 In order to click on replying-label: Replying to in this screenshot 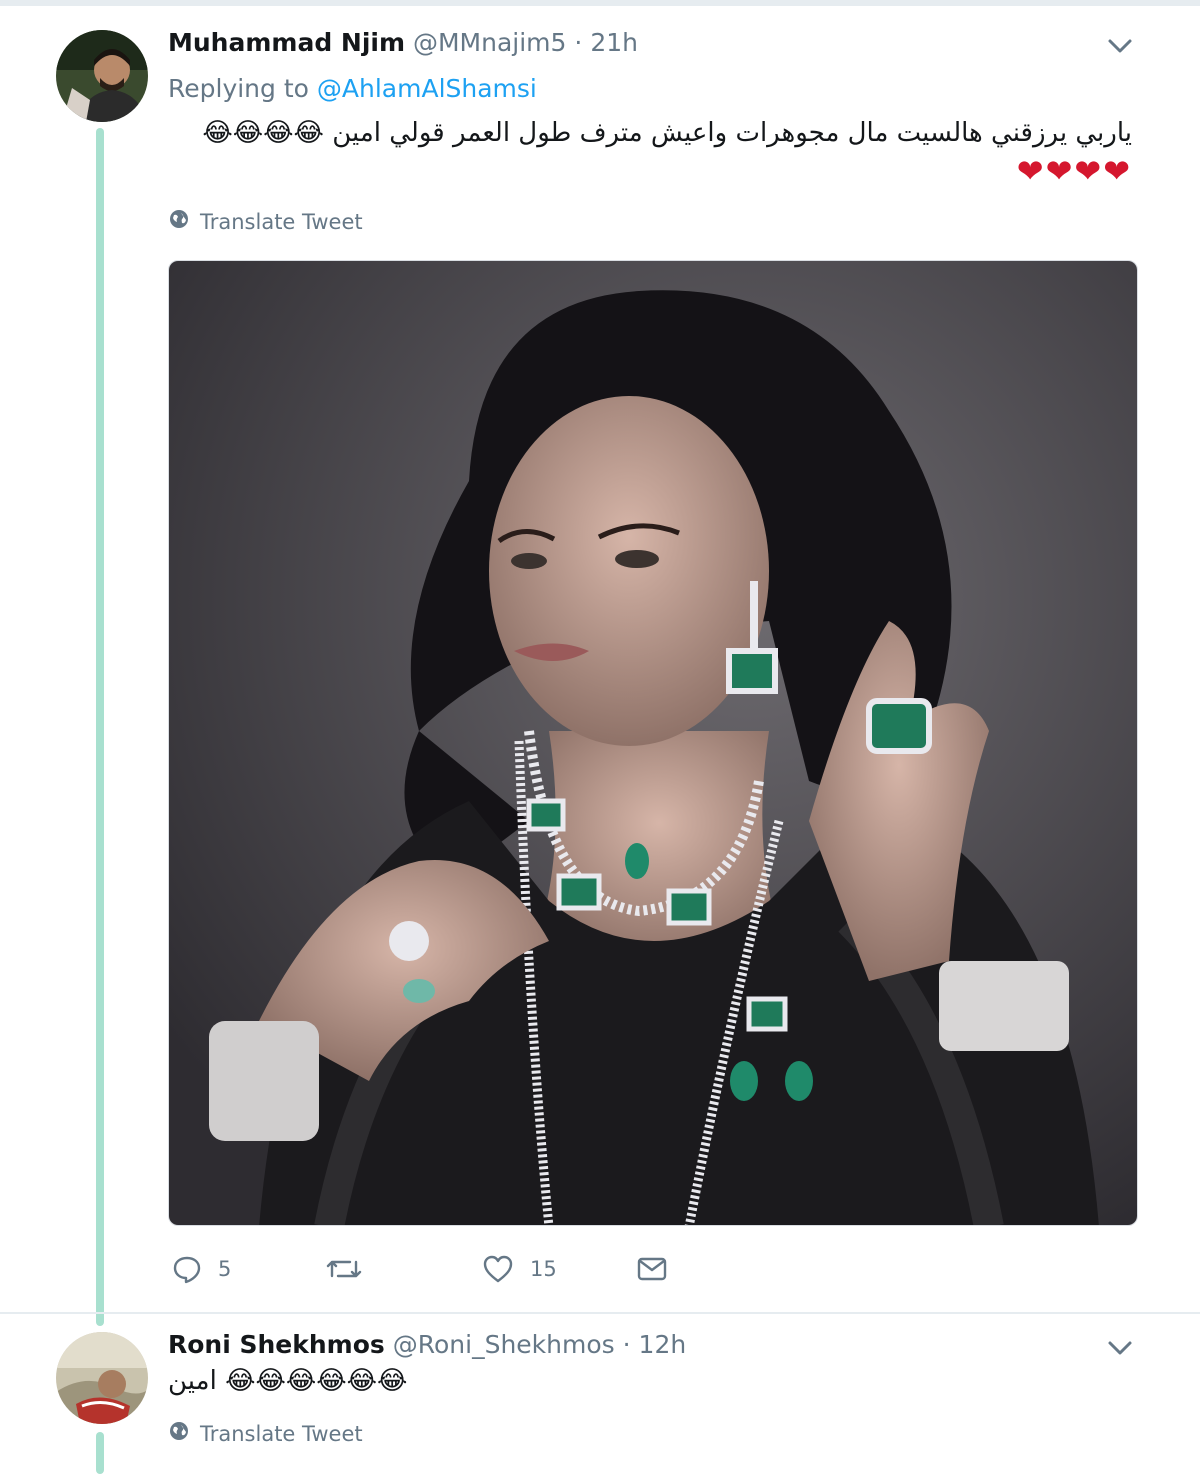, I will do `click(238, 88)`.